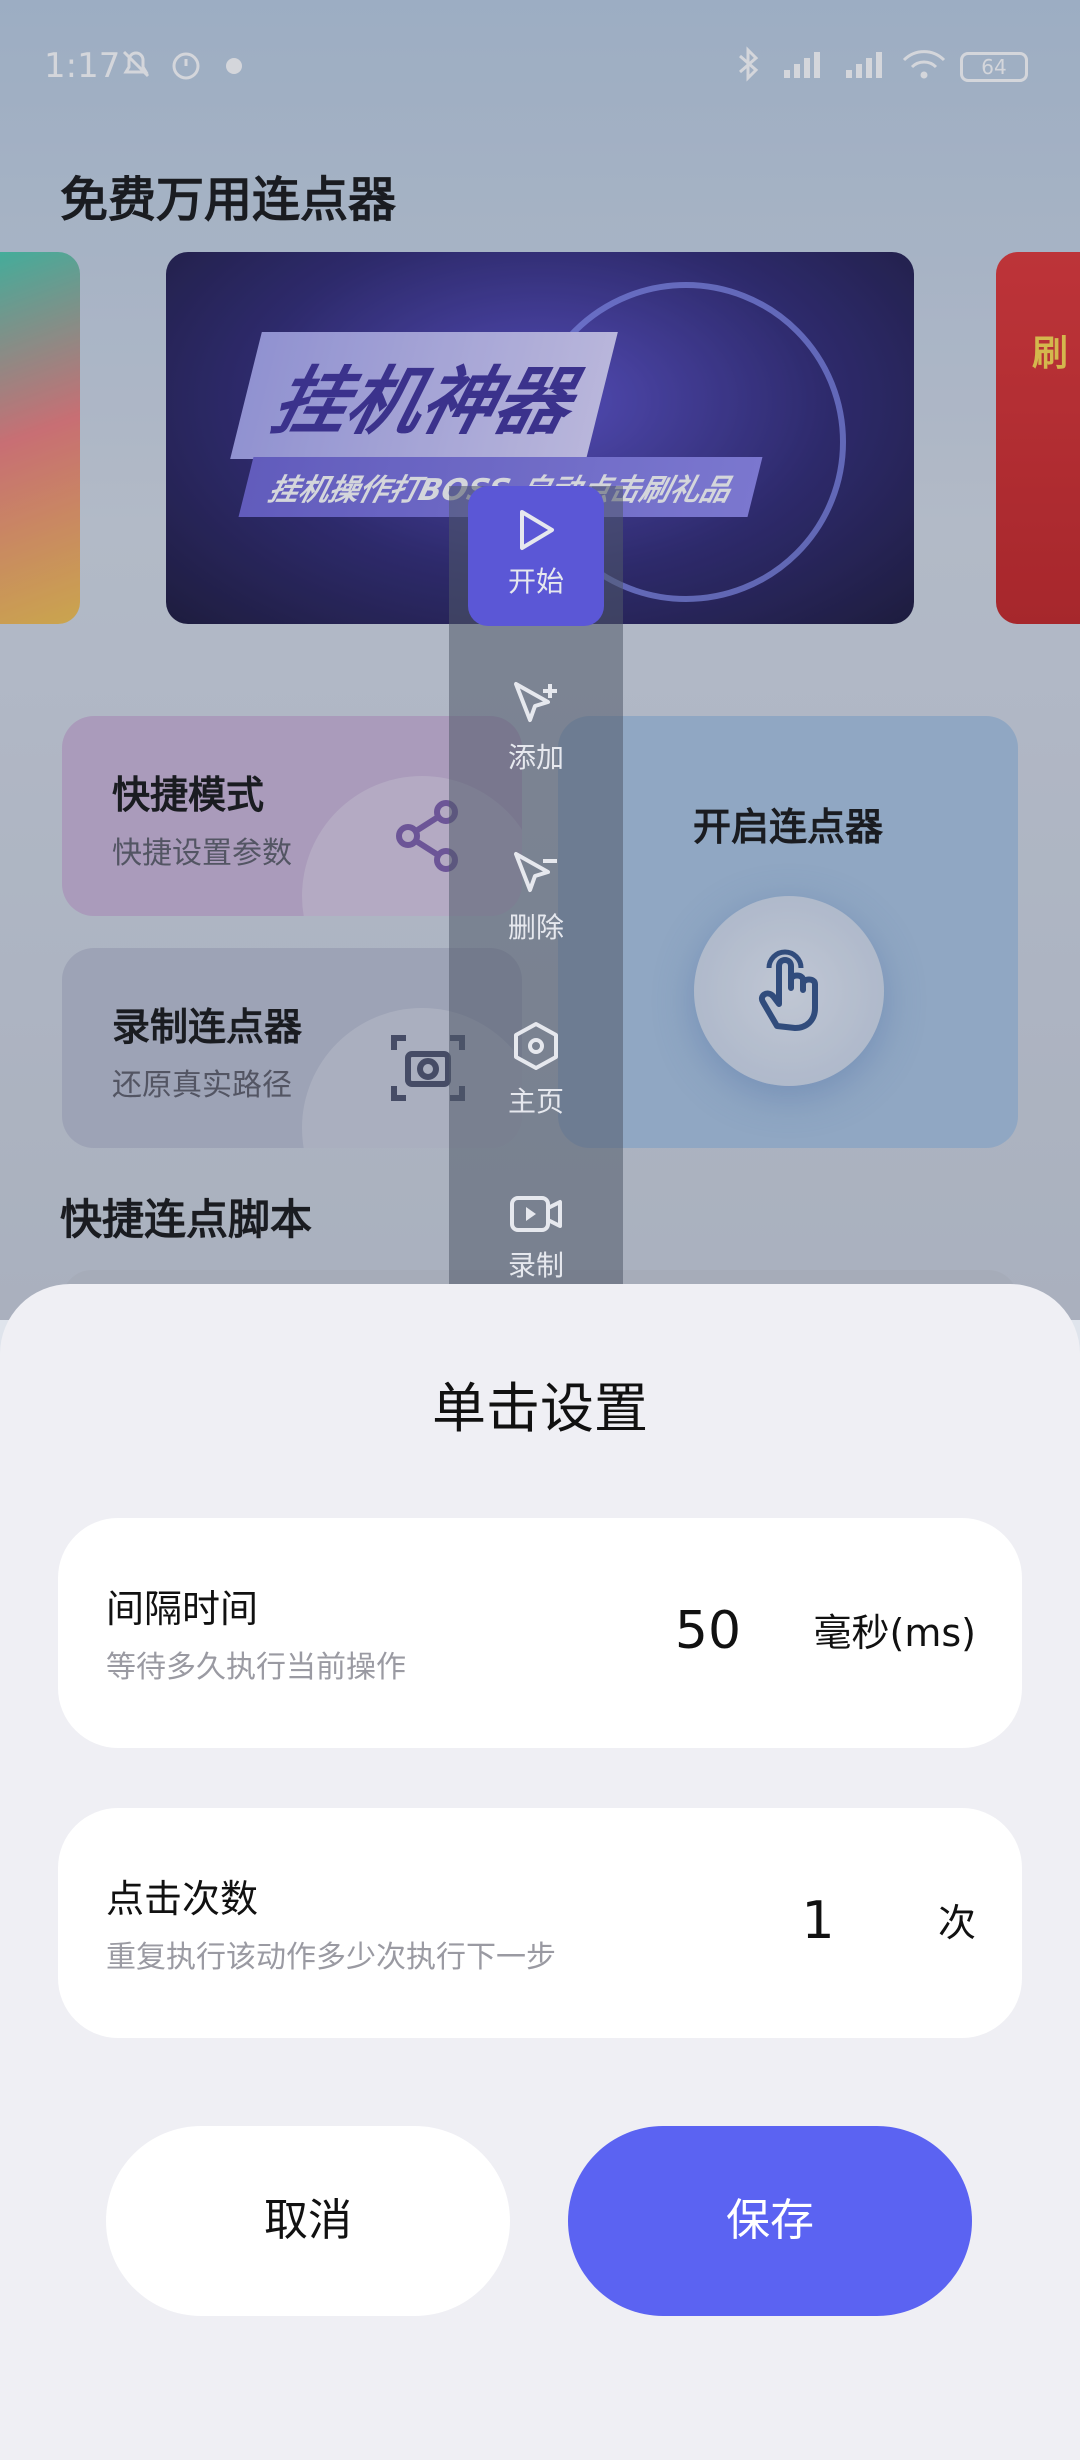 Image resolution: width=1080 pixels, height=2460 pixels. Describe the element at coordinates (535, 581) in the screenshot. I see `toolbar-label-start: 开始` at that location.